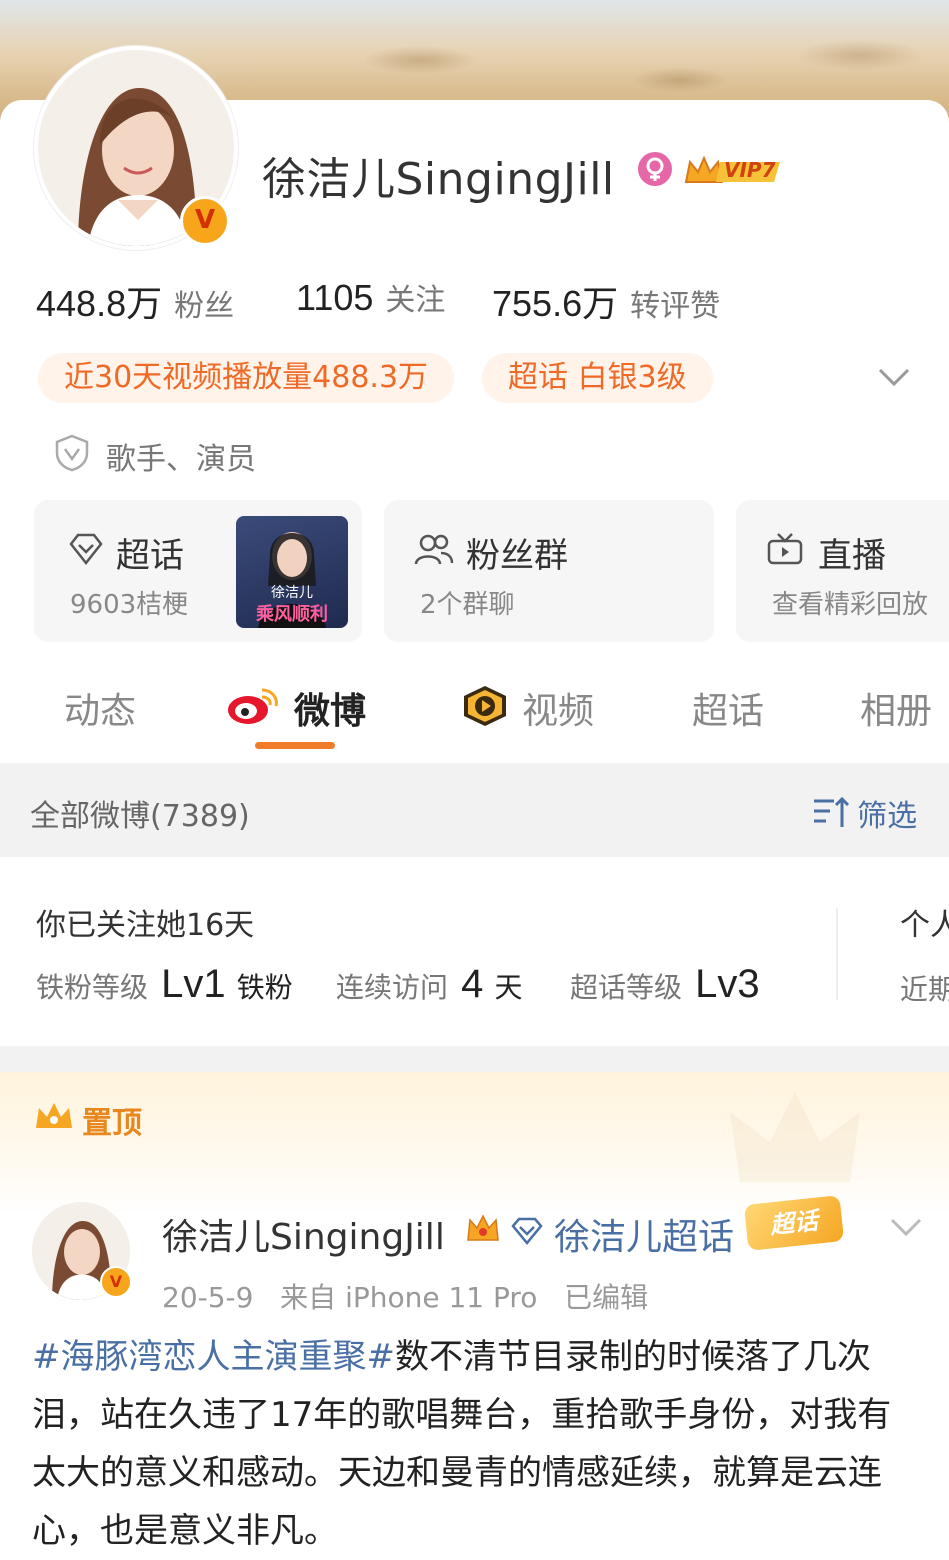  I want to click on fan-level-item: 铁粉等级 Lv1 铁粉, so click(164, 984).